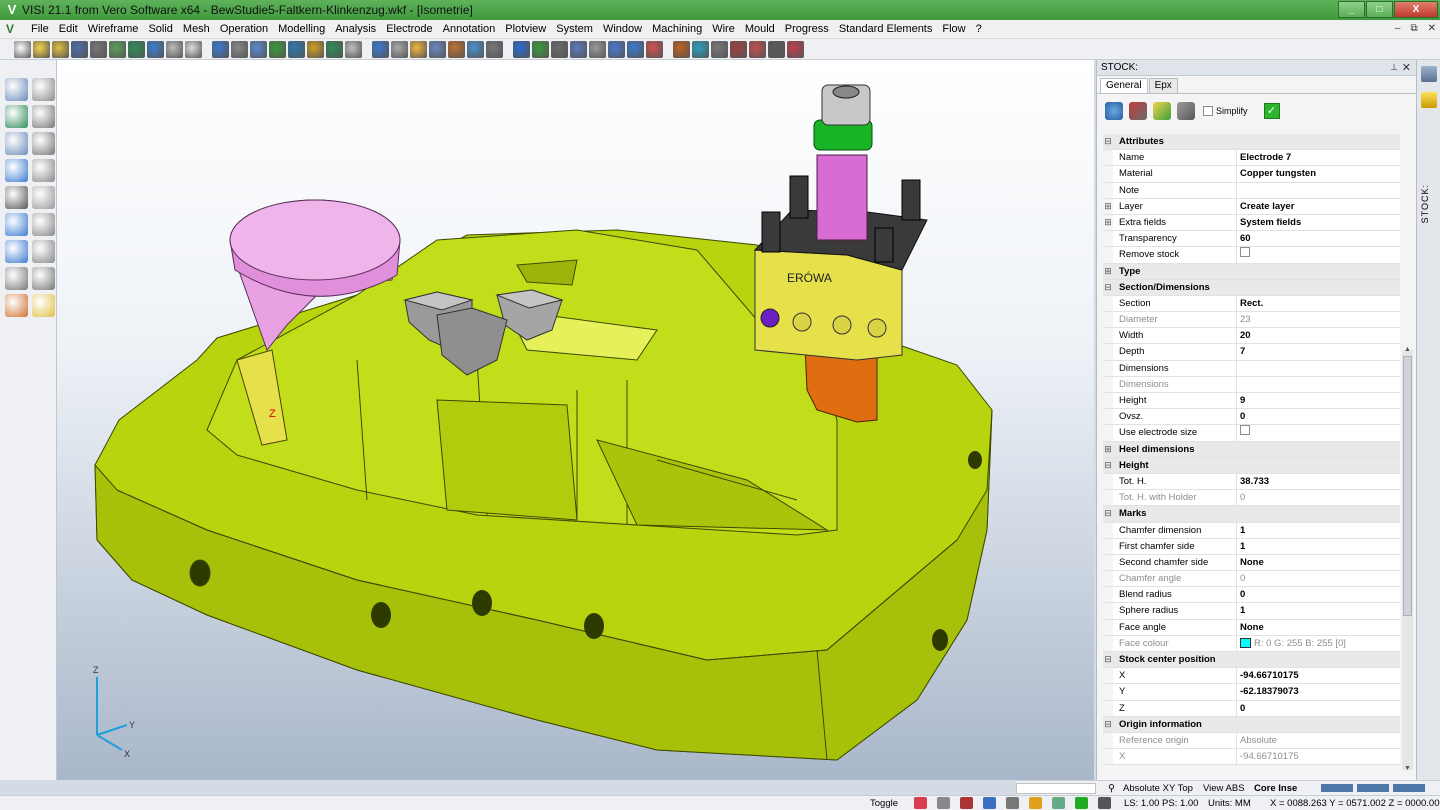 The height and width of the screenshot is (810, 1440). Describe the element at coordinates (1318, 708) in the screenshot. I see `property-value: 0` at that location.